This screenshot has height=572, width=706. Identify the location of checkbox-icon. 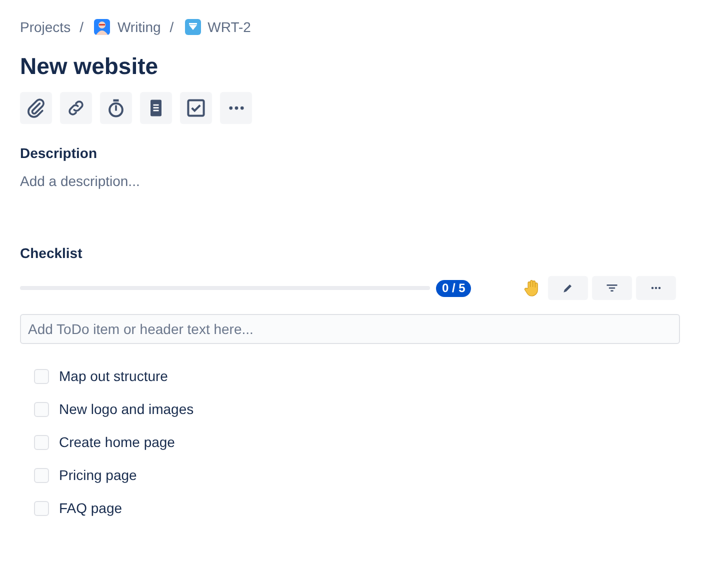
(196, 108).